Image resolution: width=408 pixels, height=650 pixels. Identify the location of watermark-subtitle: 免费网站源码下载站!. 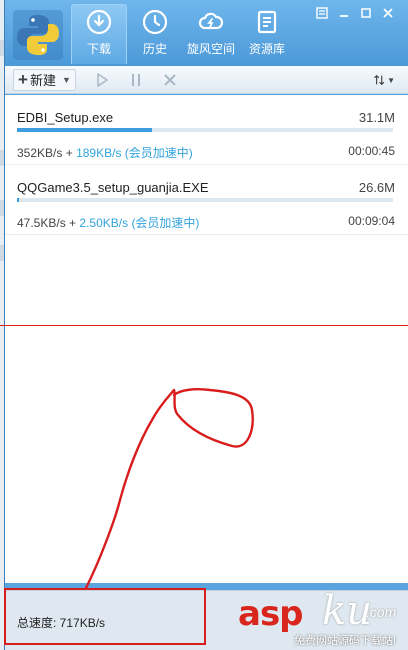
(345, 641).